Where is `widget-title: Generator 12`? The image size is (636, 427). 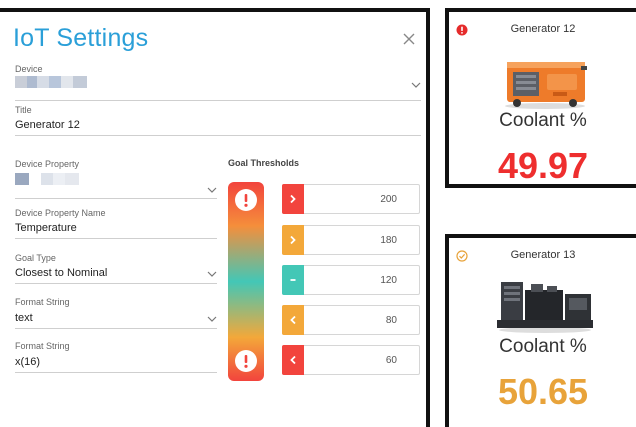 widget-title: Generator 12 is located at coordinates (543, 29).